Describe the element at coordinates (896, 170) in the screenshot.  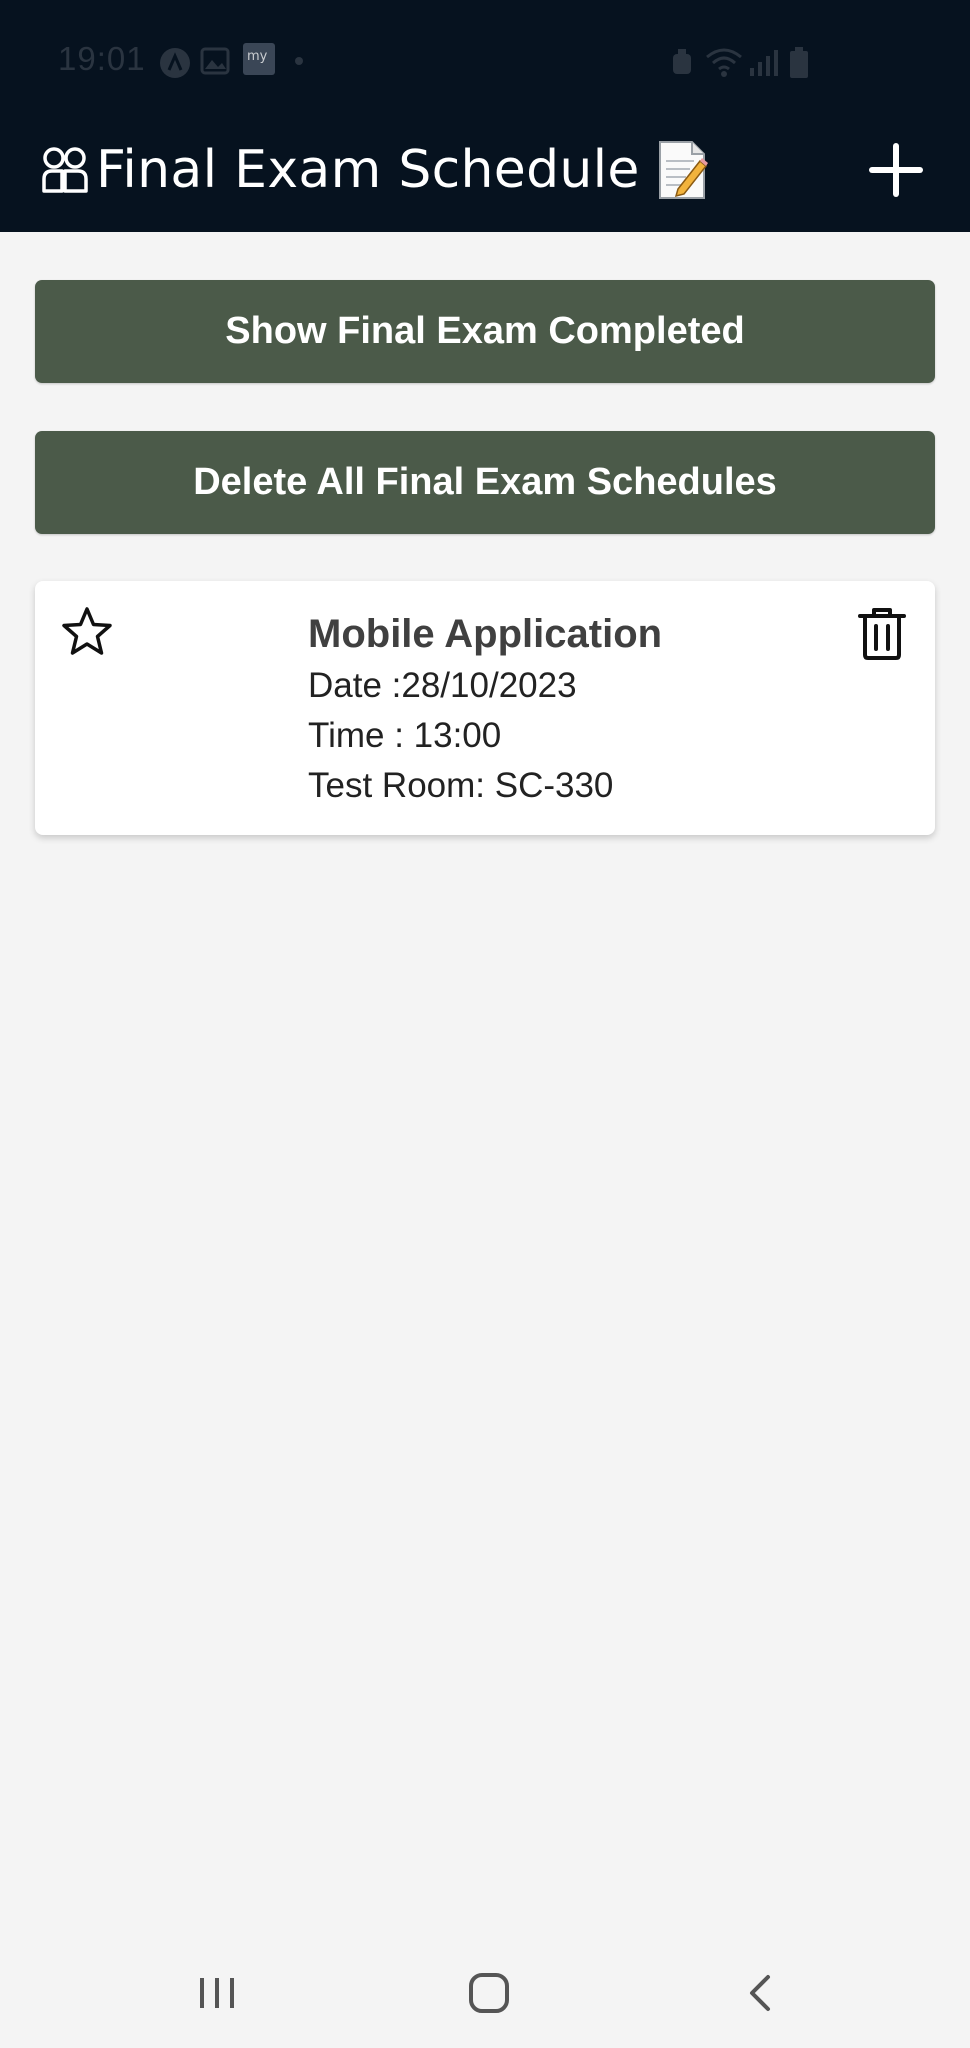
I see `add-icon` at that location.